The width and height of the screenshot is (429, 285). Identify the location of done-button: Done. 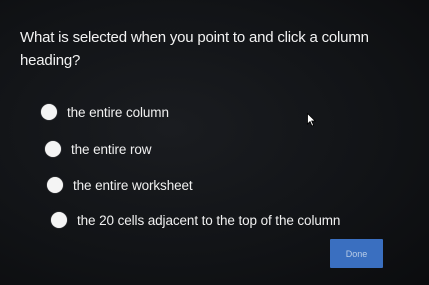
(356, 253).